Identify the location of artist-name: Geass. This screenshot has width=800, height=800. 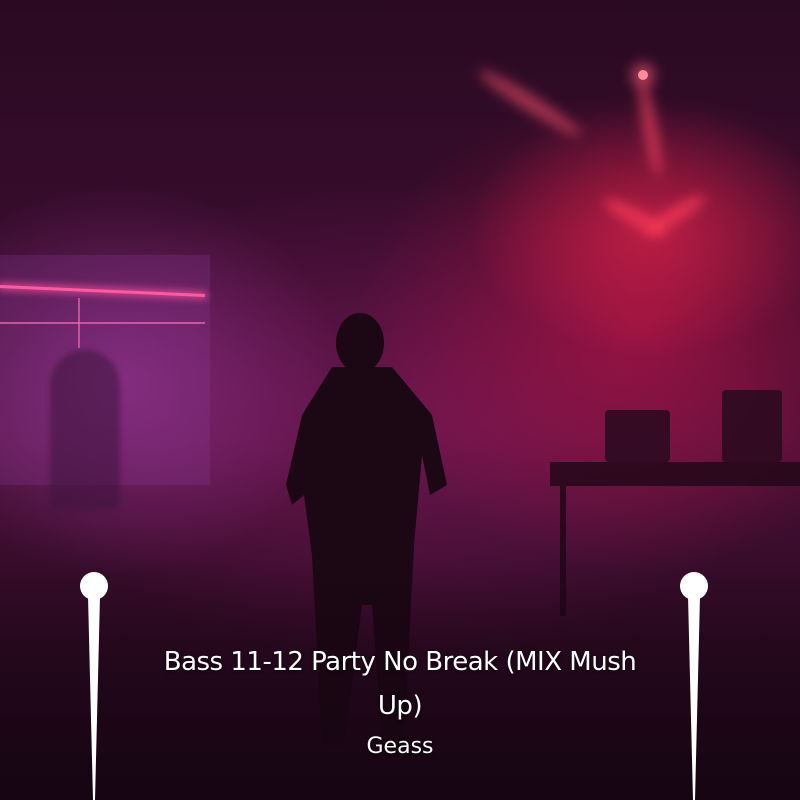
(400, 746).